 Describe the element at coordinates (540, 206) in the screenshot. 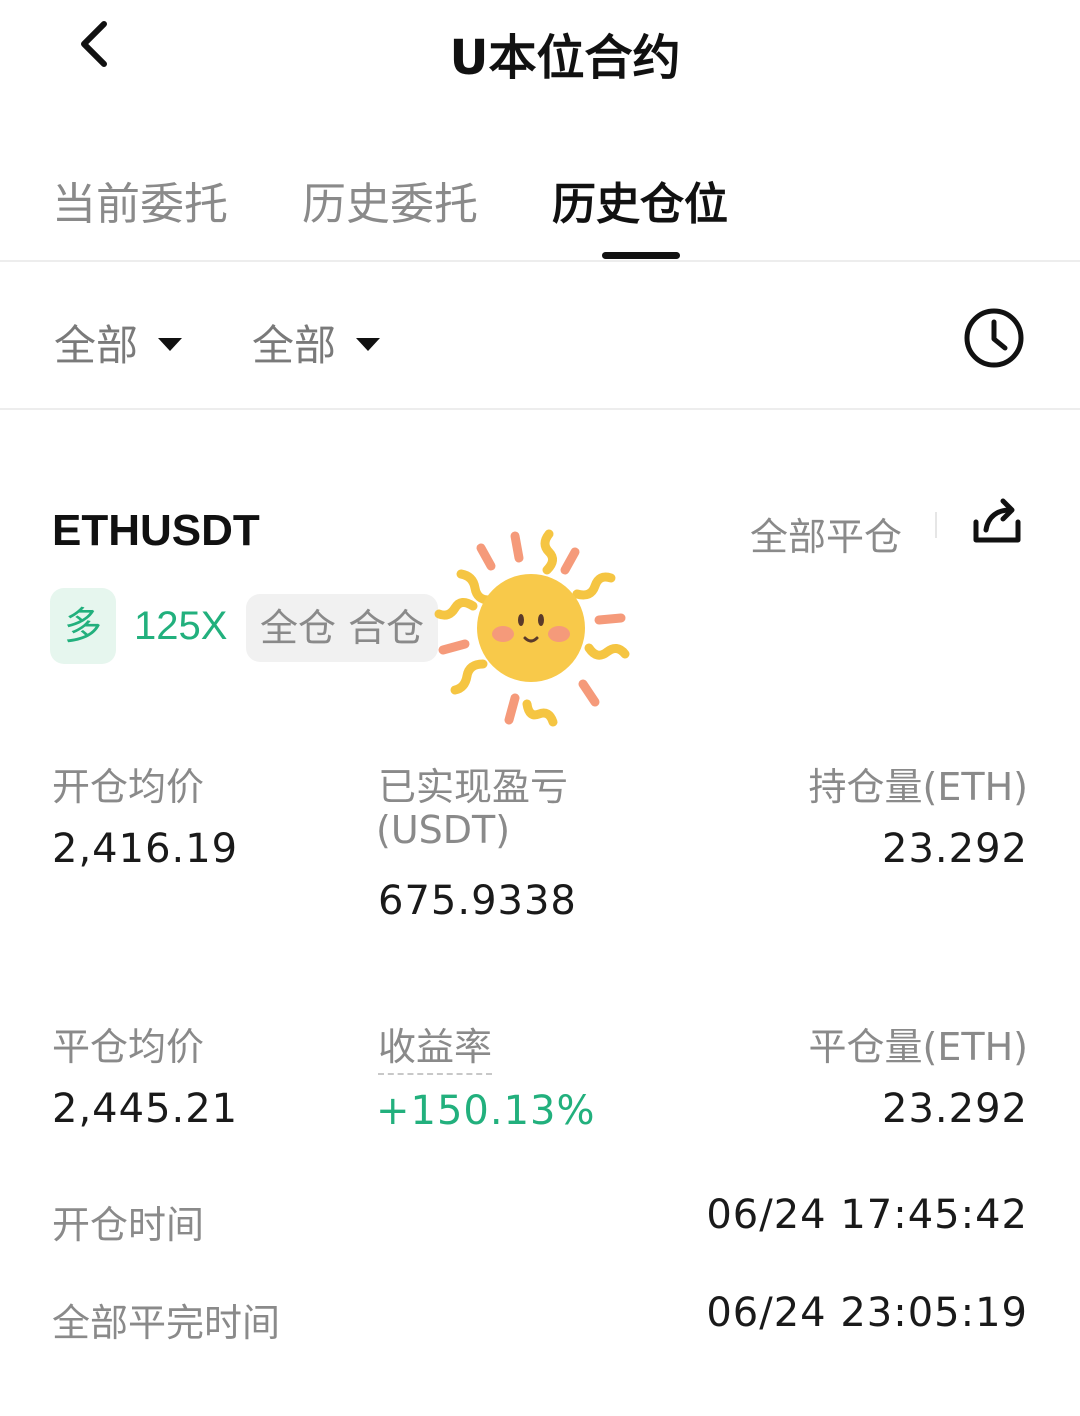

I see `tab-bar: 当前委托 历史委托 历史仓位` at that location.